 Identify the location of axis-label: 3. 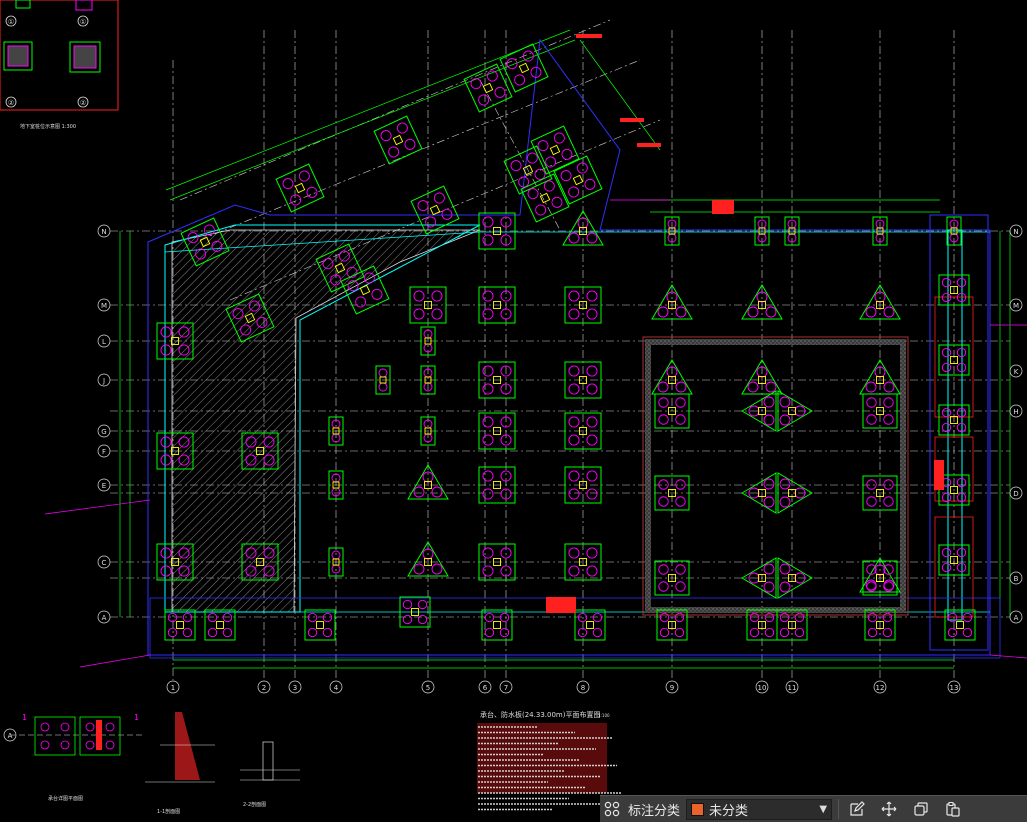
(295, 688).